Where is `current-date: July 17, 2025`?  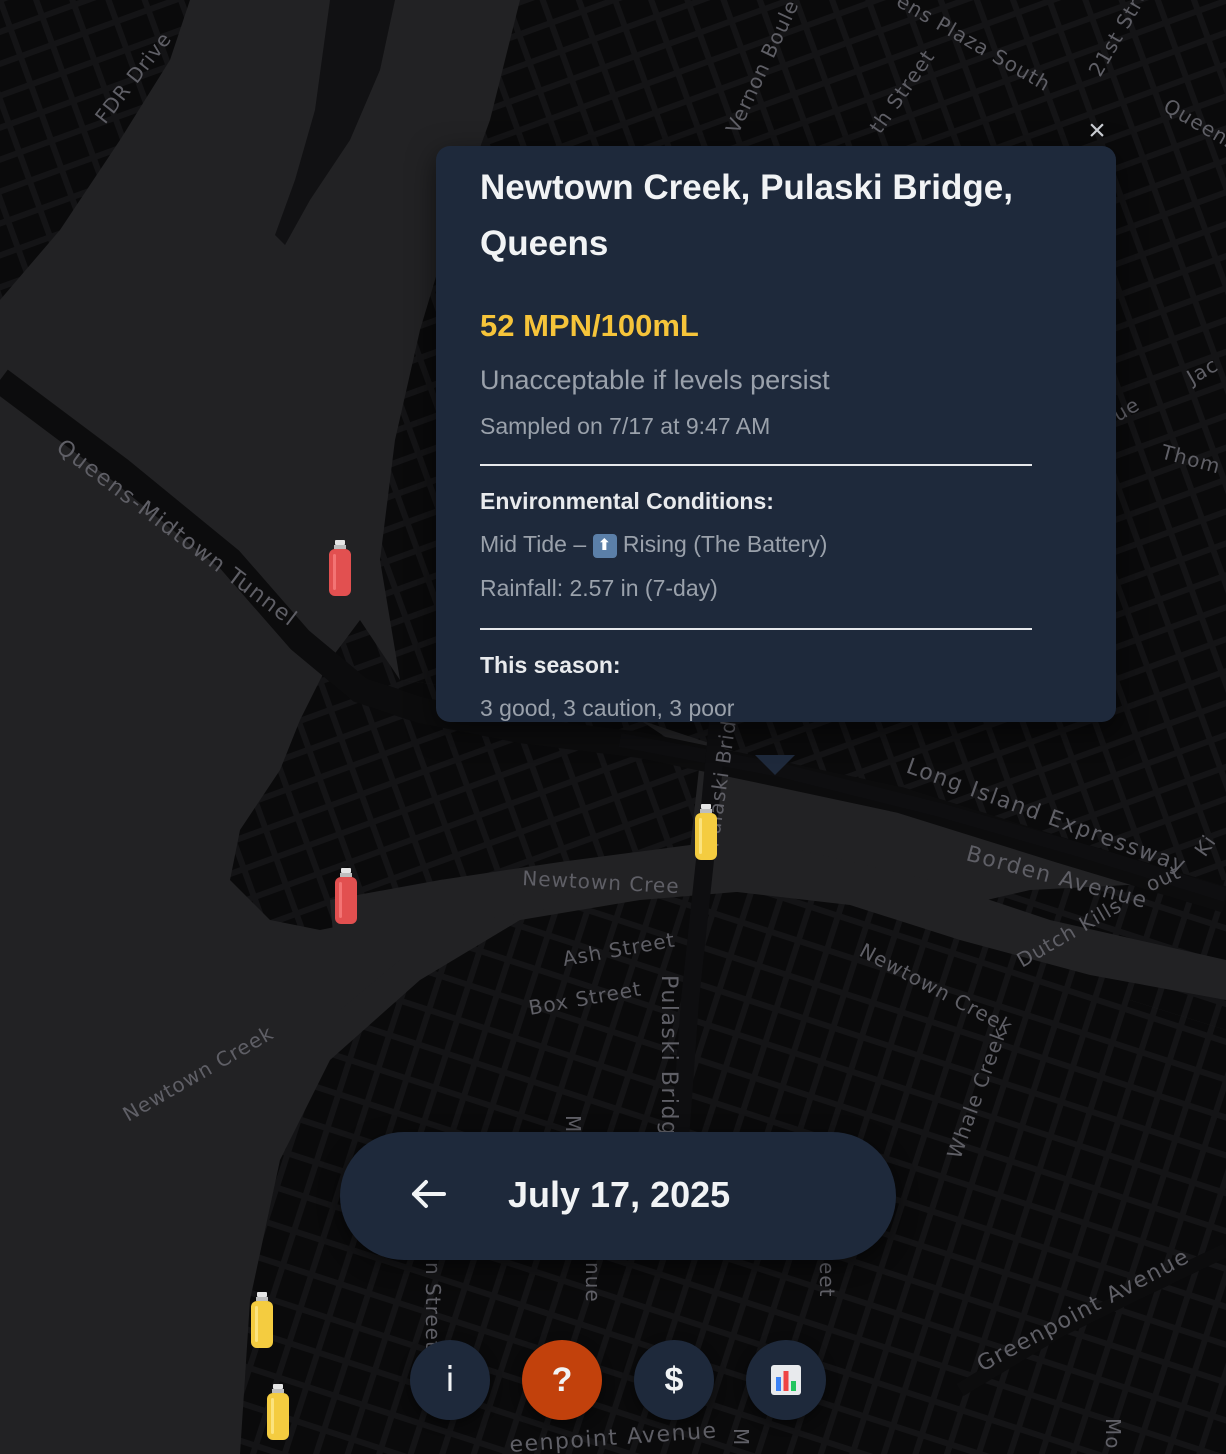
current-date: July 17, 2025 is located at coordinates (619, 1194).